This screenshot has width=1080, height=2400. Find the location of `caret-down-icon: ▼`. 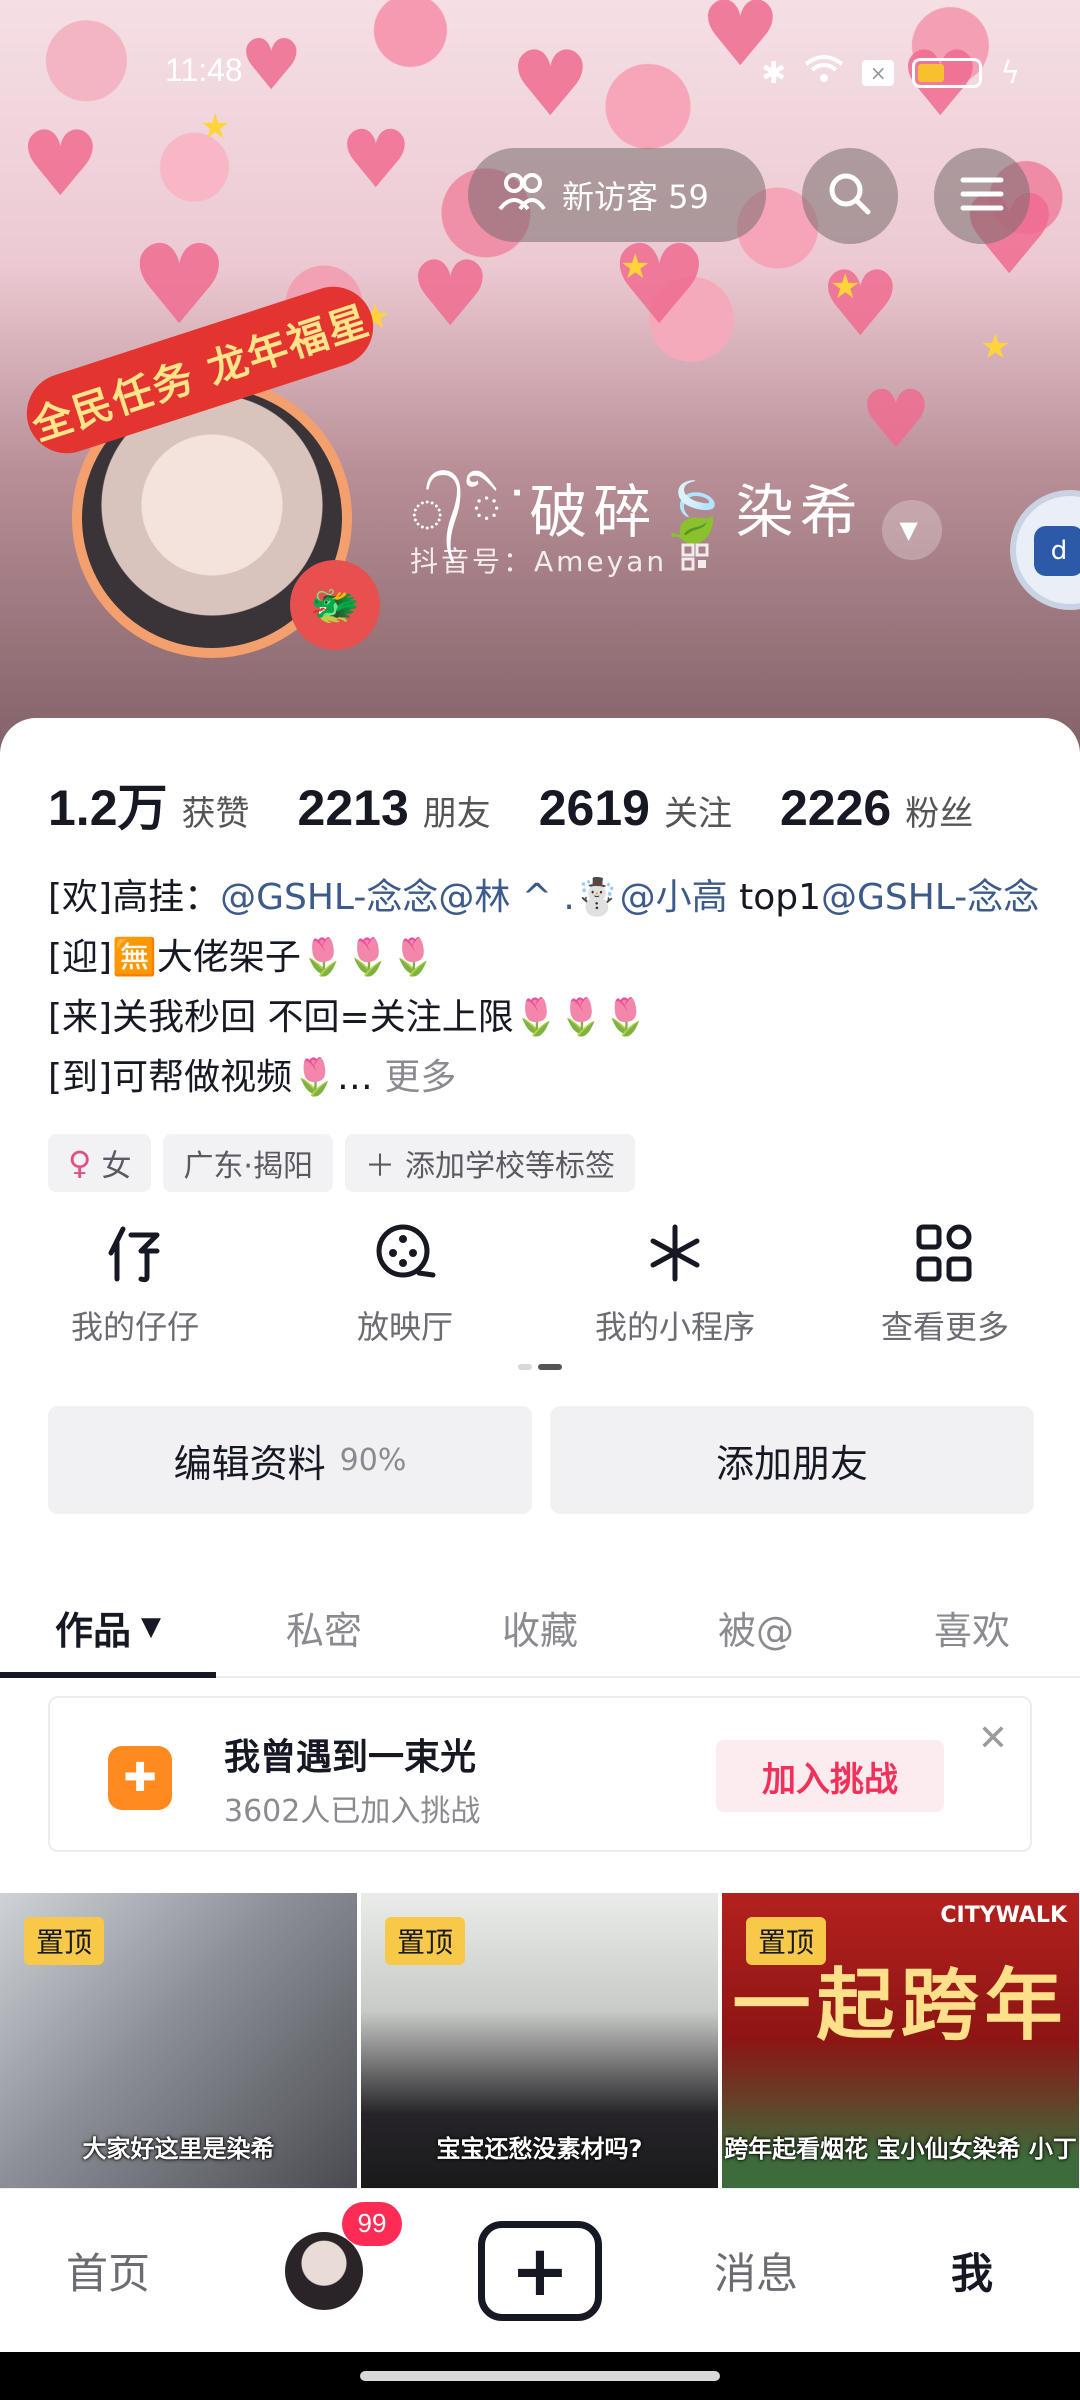

caret-down-icon: ▼ is located at coordinates (151, 1627).